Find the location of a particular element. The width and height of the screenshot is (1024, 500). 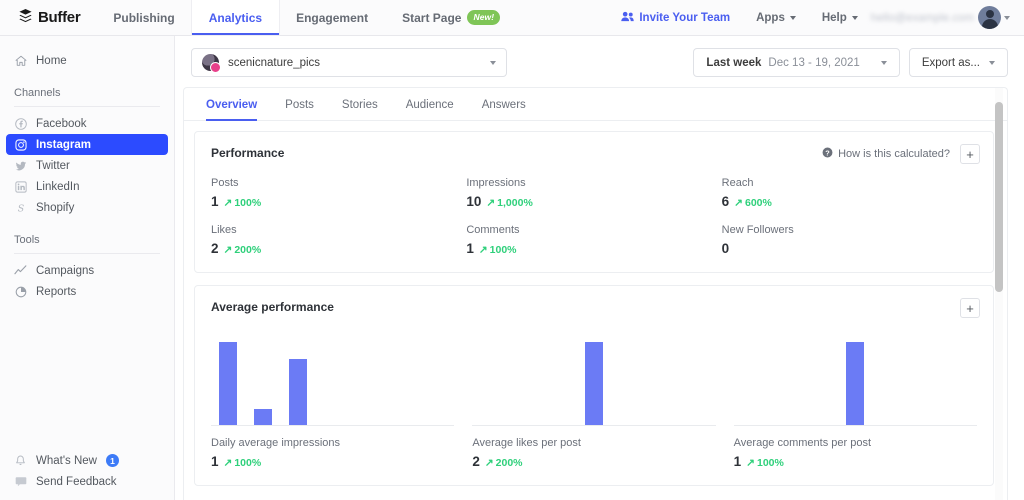

buffer-logo: Buffer is located at coordinates (48, 17).